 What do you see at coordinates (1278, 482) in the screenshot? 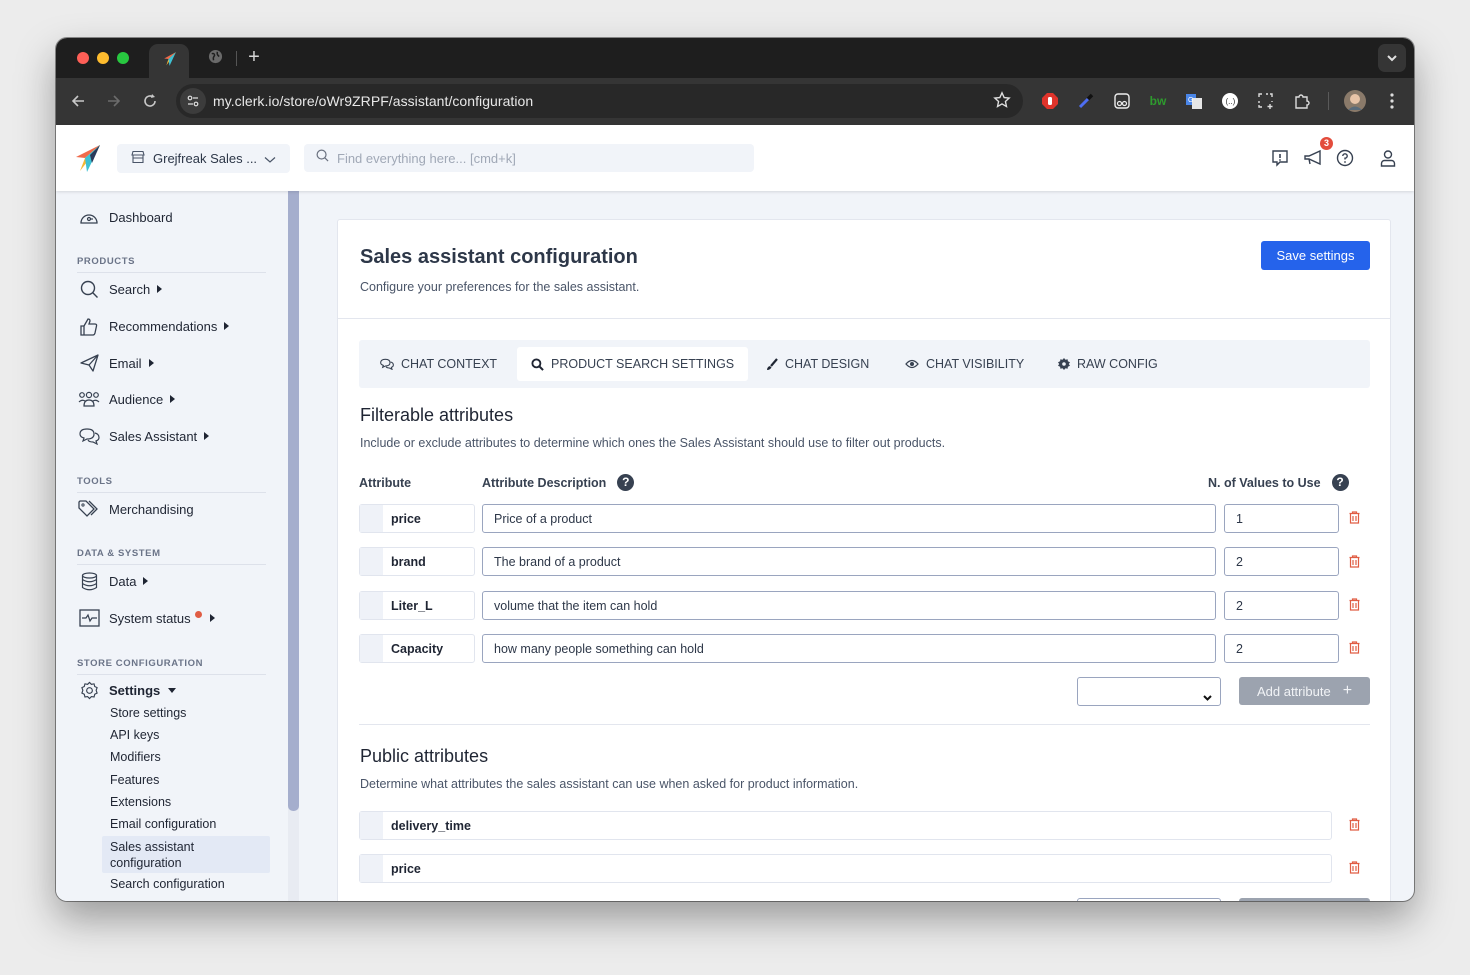
I see `col-header-values-to-use: N. of Values to Use ?` at bounding box center [1278, 482].